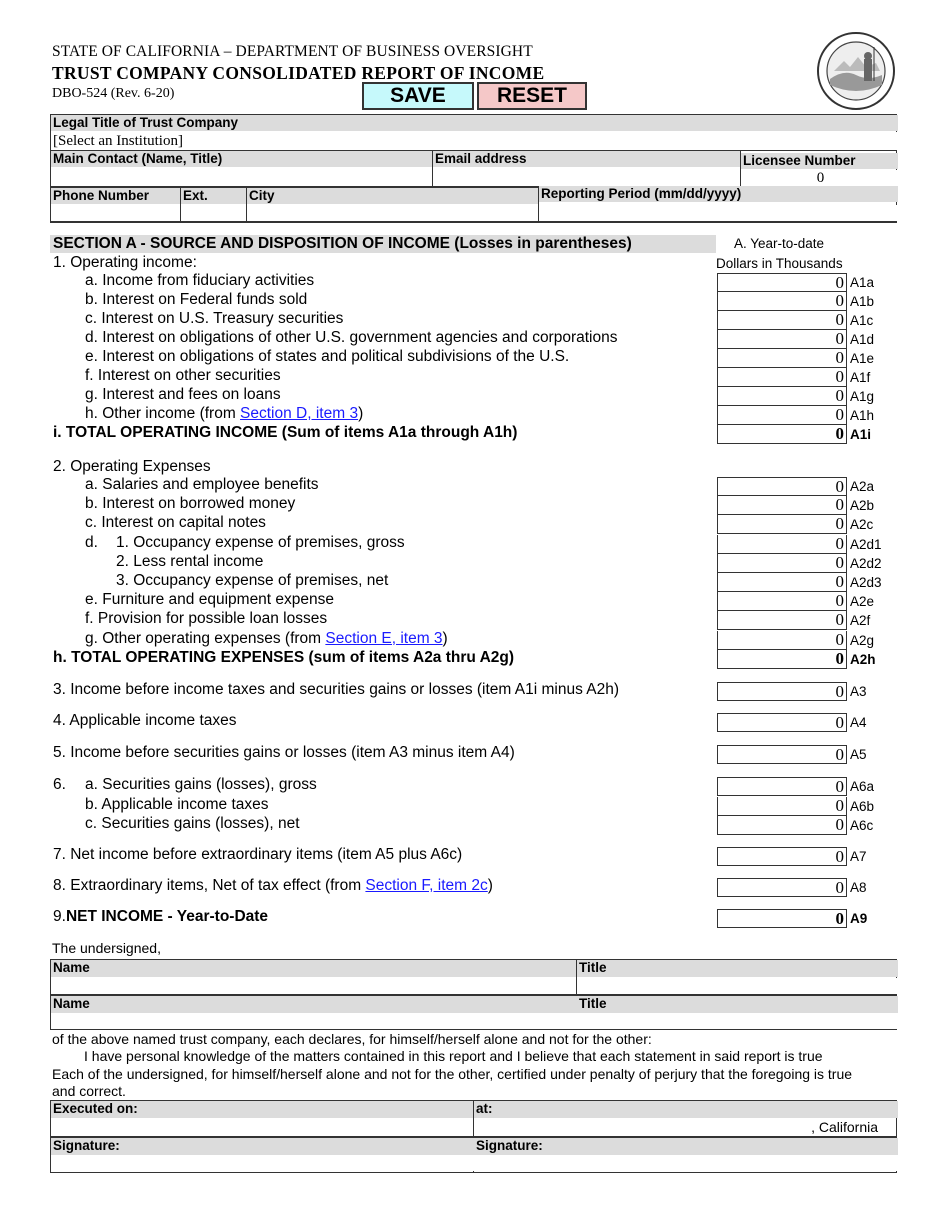  Describe the element at coordinates (782, 806) in the screenshot. I see `amount-field-a6b: 0` at that location.